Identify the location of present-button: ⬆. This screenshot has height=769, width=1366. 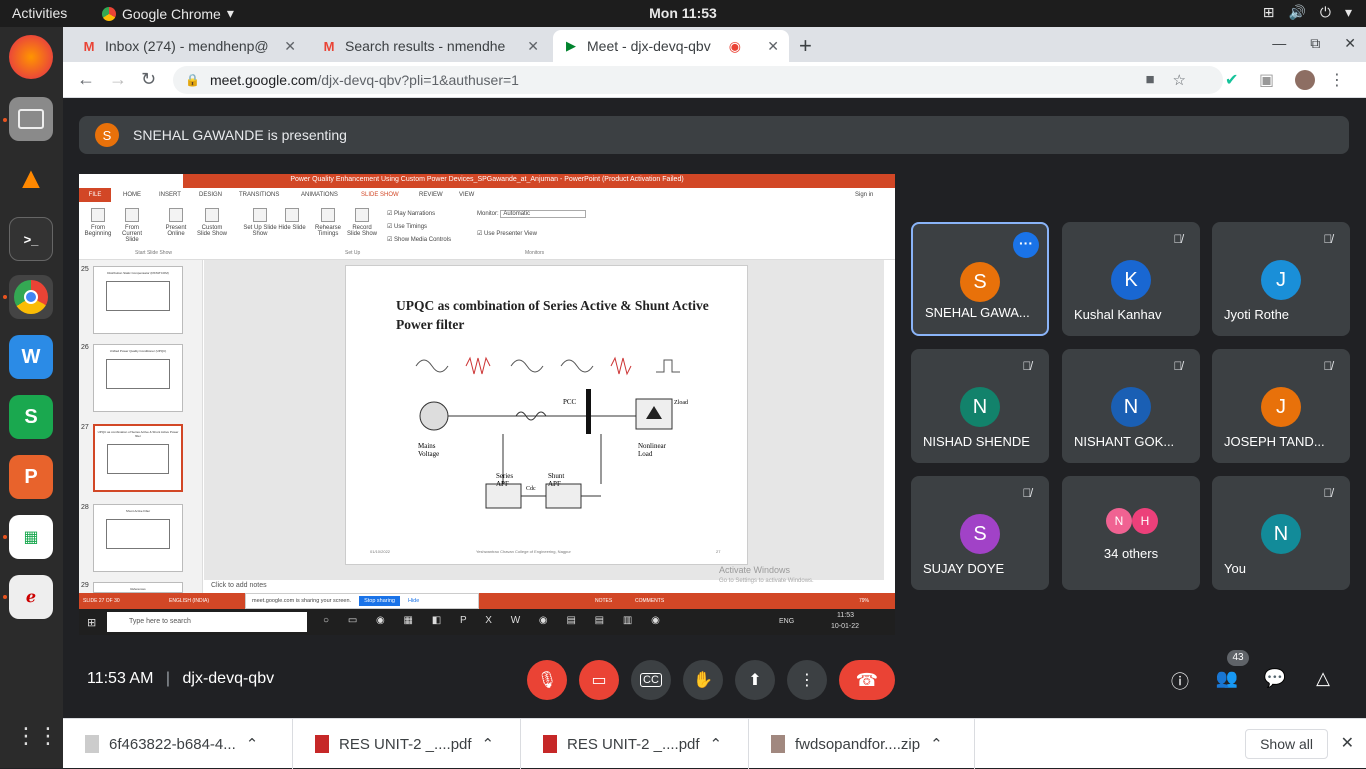
(755, 680).